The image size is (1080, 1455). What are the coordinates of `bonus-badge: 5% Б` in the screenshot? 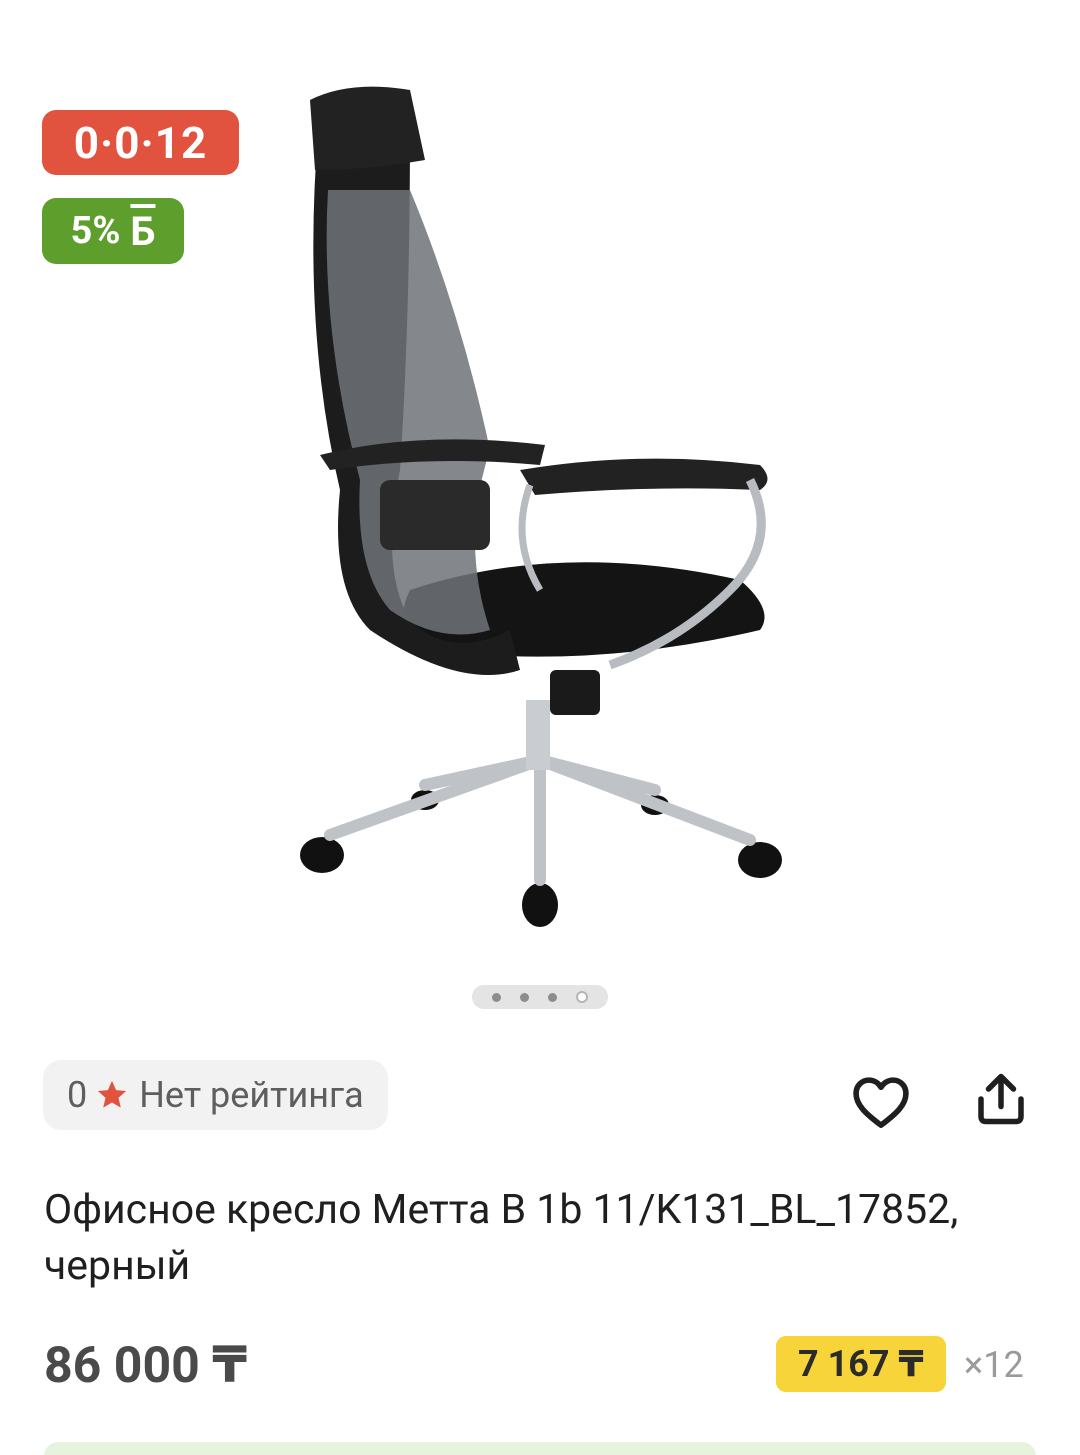 It's located at (113, 231).